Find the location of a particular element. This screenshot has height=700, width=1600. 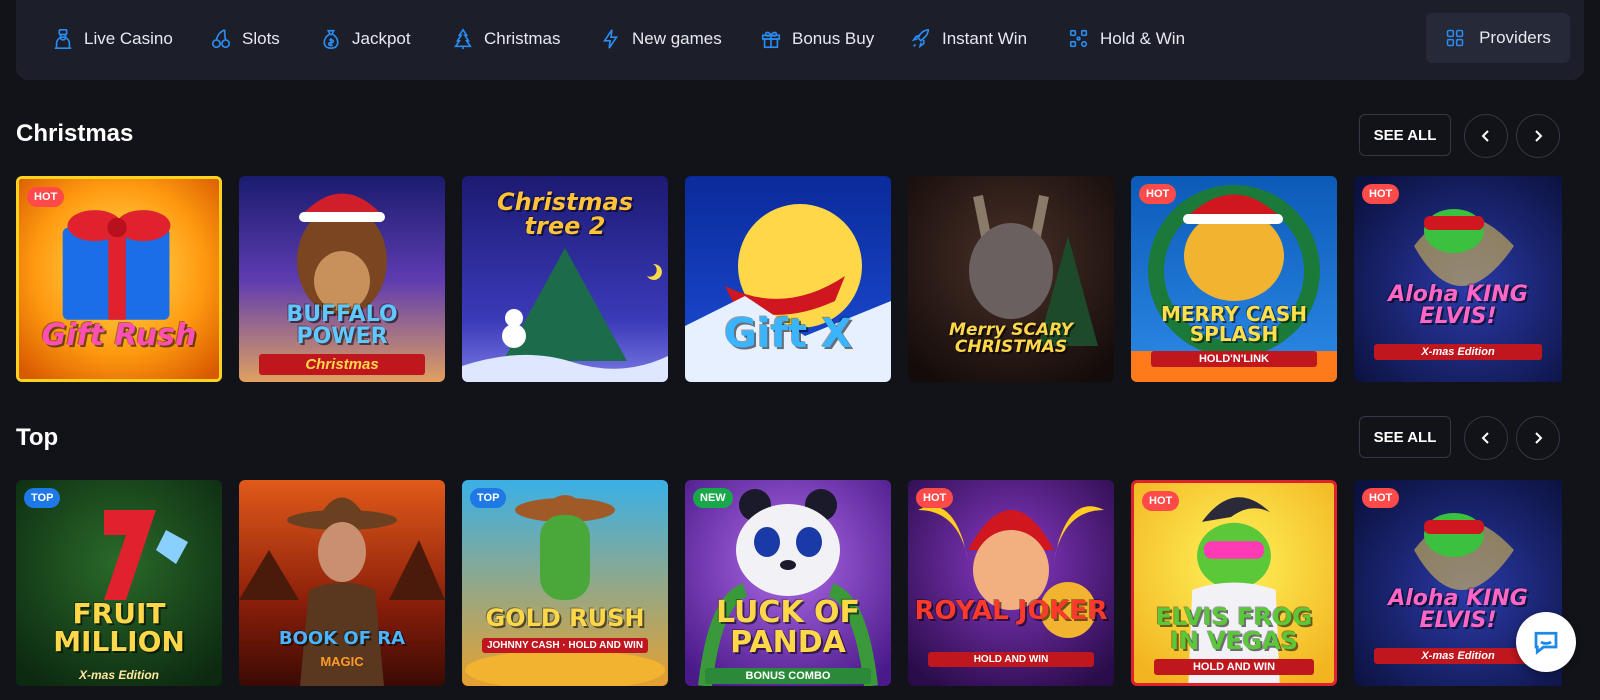

nav-item-hold-and-win: Hold & Win is located at coordinates (1126, 39).